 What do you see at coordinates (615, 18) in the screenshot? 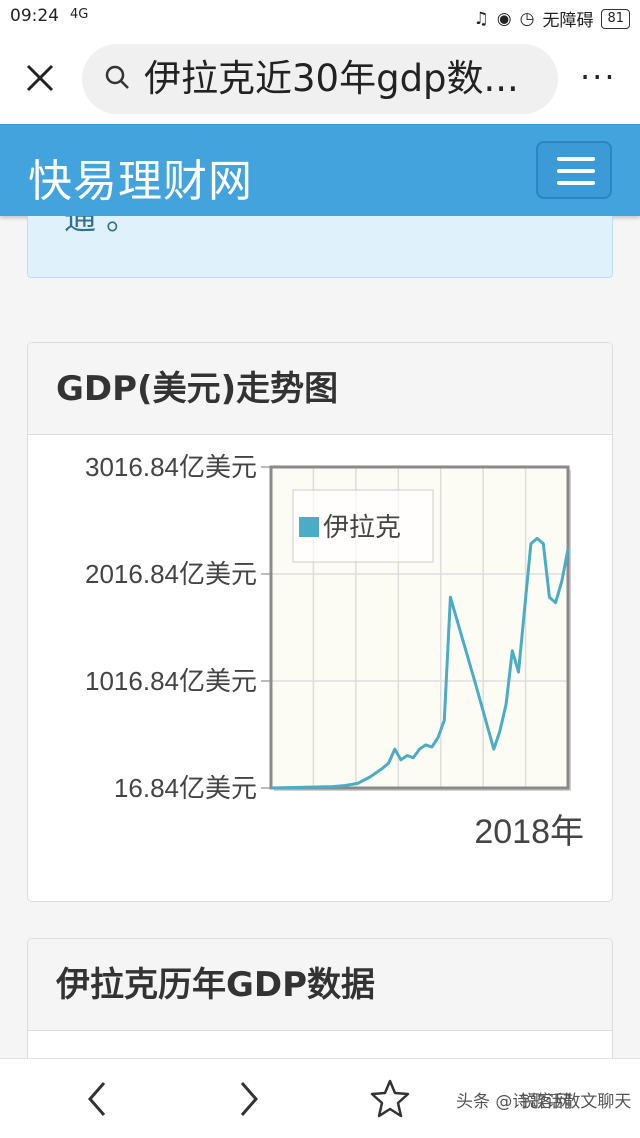
I see `battery-indicator: 81` at bounding box center [615, 18].